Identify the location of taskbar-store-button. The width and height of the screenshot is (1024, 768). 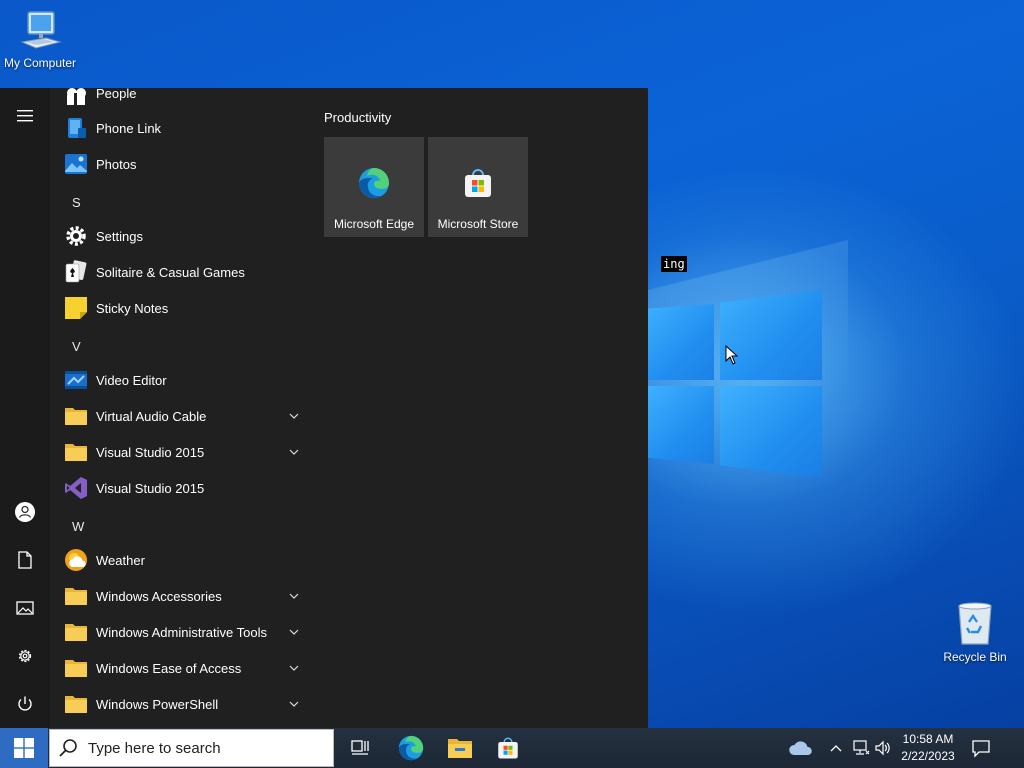
(508, 748).